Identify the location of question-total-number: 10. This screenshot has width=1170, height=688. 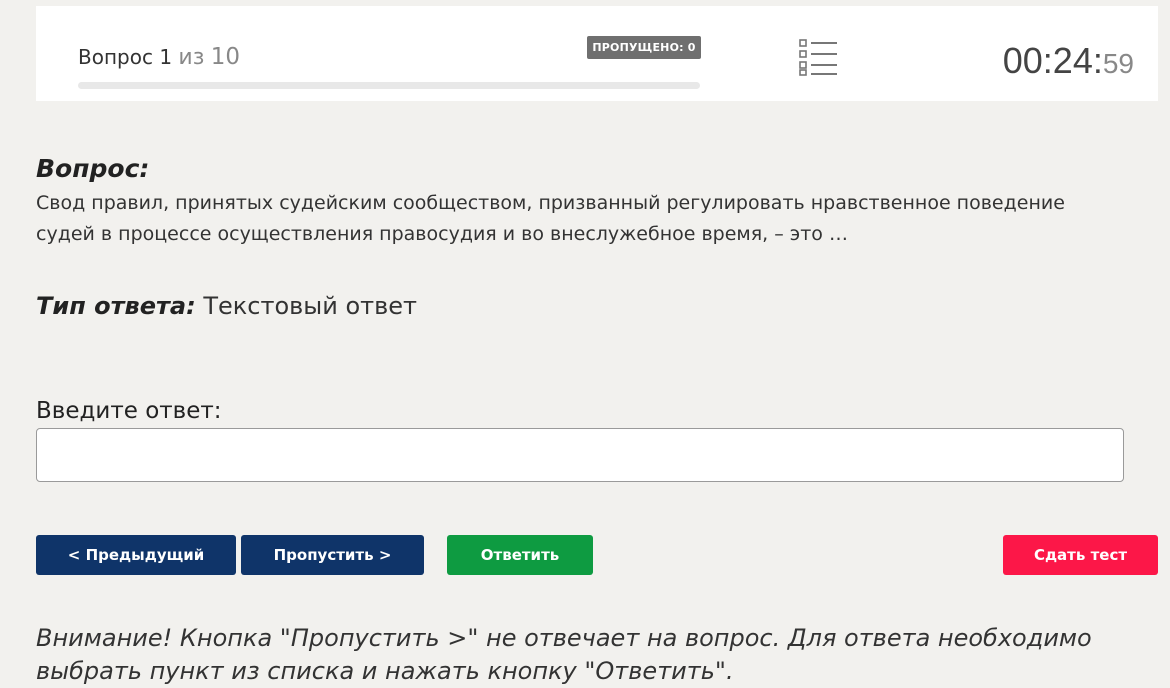
(225, 57).